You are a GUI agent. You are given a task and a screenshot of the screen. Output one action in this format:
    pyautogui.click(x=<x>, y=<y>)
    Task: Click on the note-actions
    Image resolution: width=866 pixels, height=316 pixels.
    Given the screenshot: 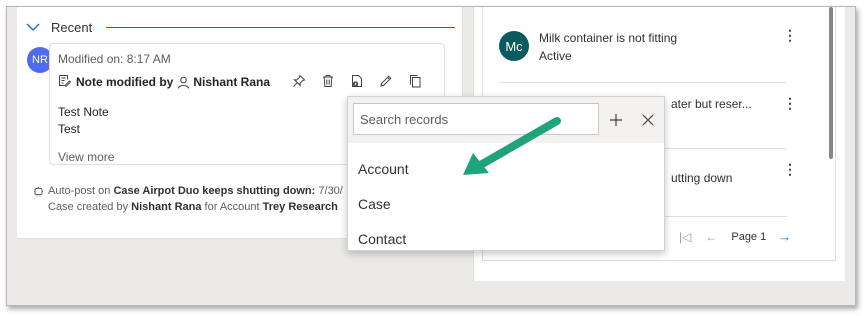 What is the action you would take?
    pyautogui.click(x=357, y=81)
    